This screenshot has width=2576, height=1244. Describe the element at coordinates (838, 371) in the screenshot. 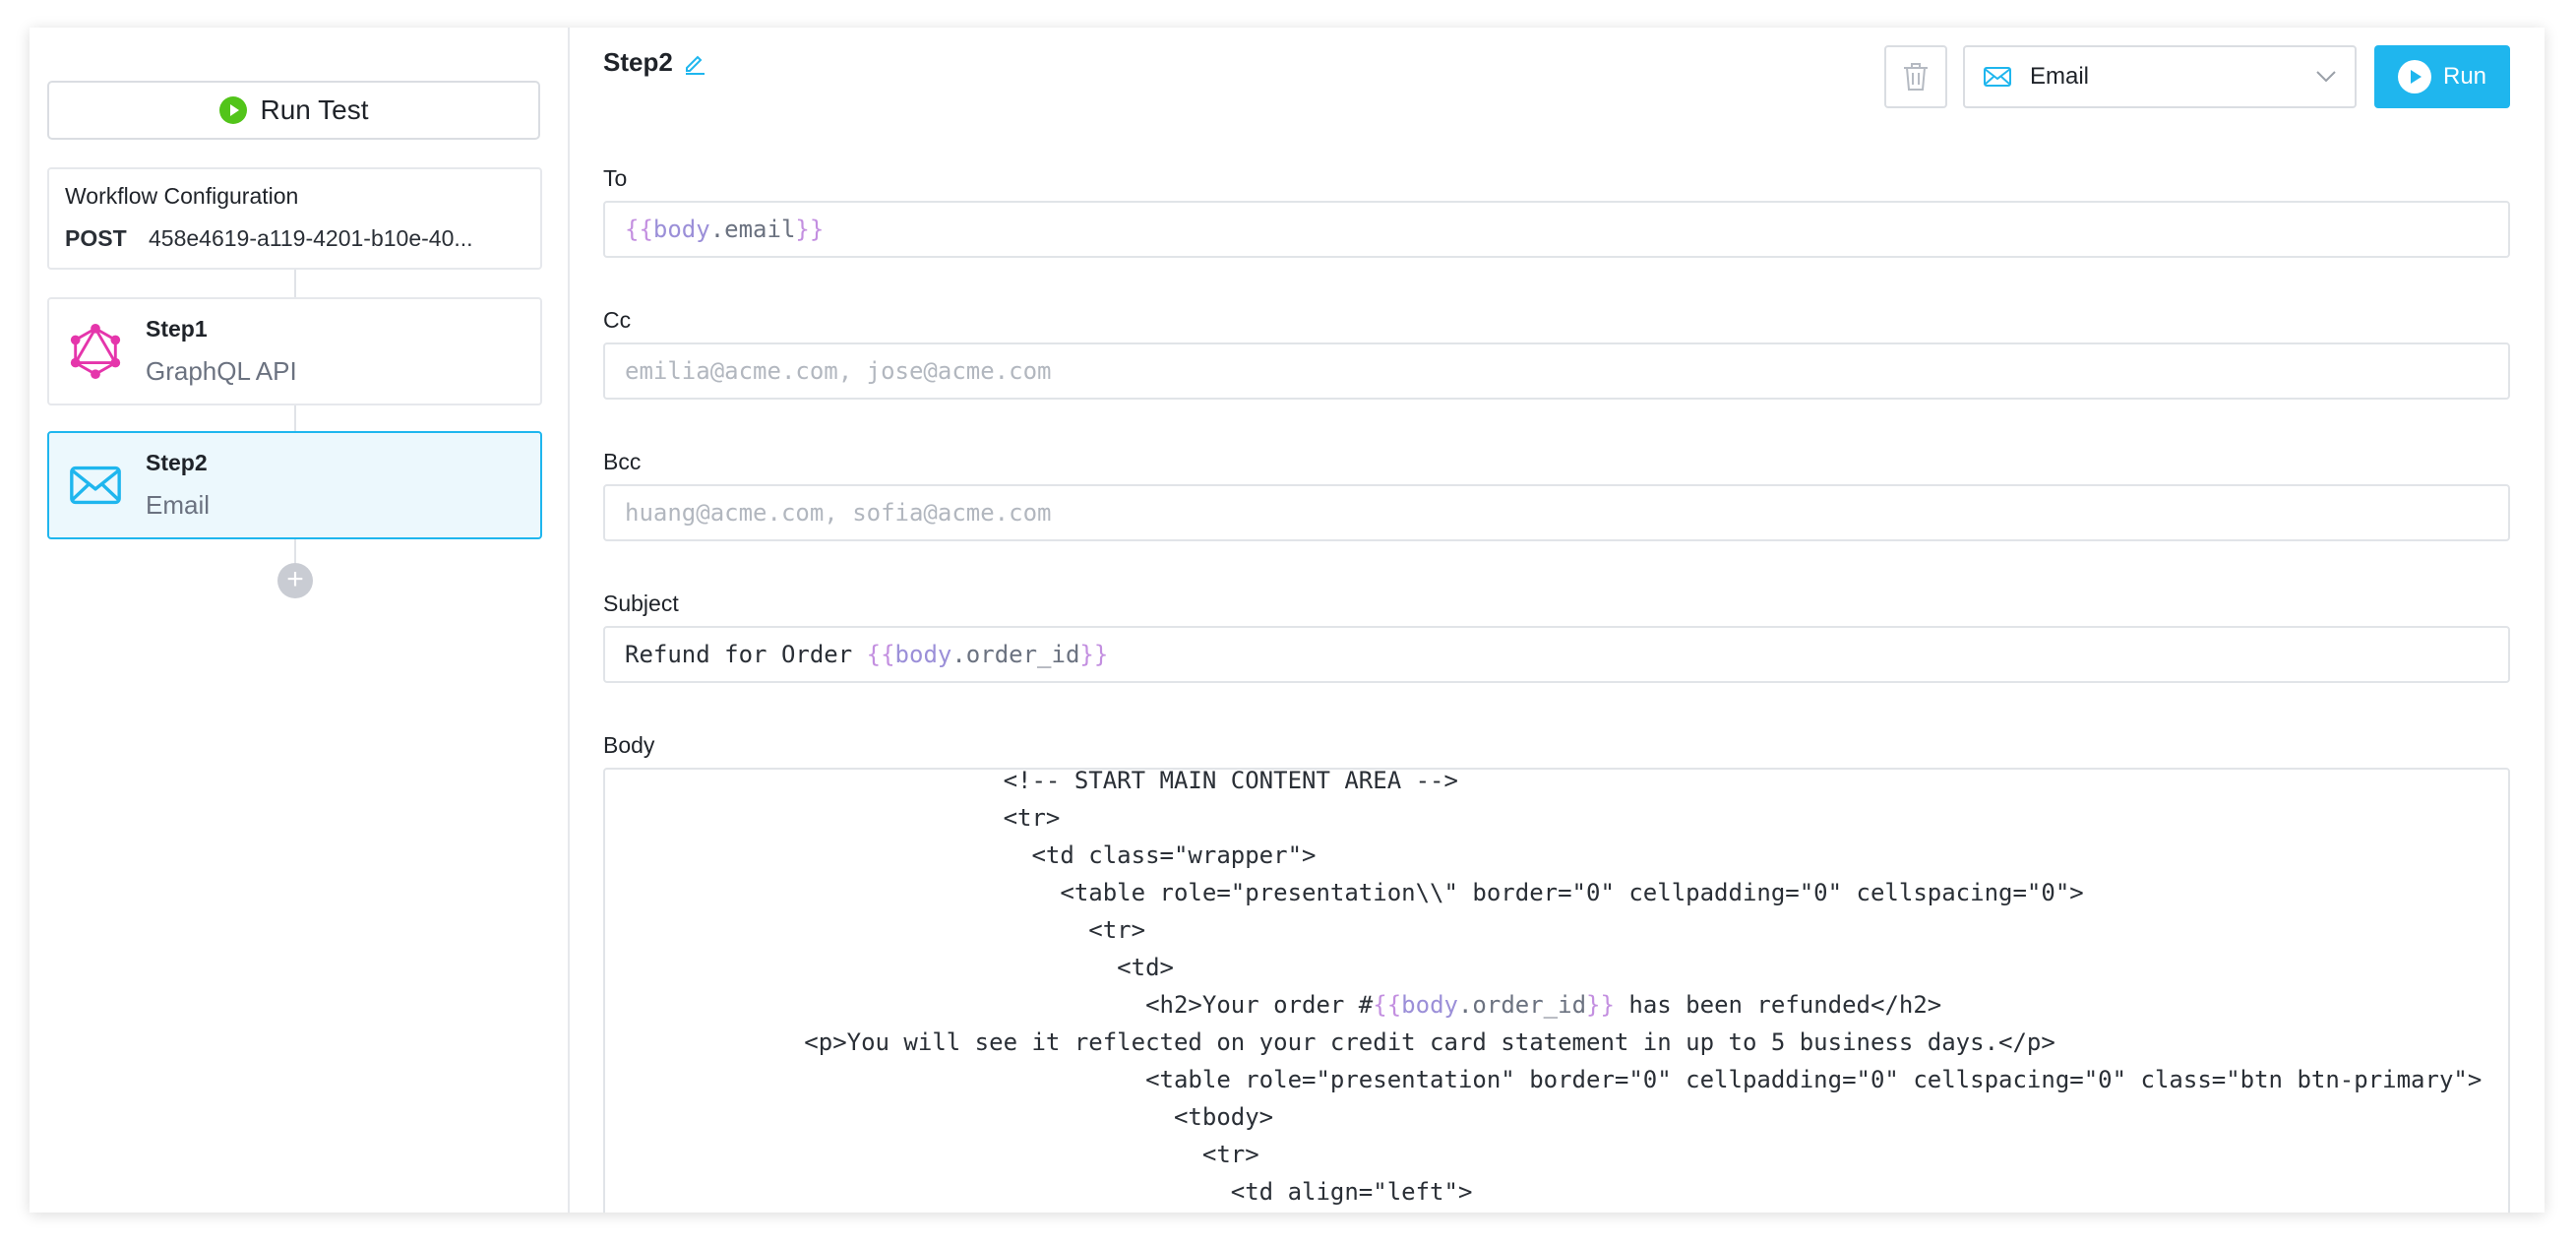

I see `cc-placeholder: emilia@acme.com, jose@acme.com` at that location.